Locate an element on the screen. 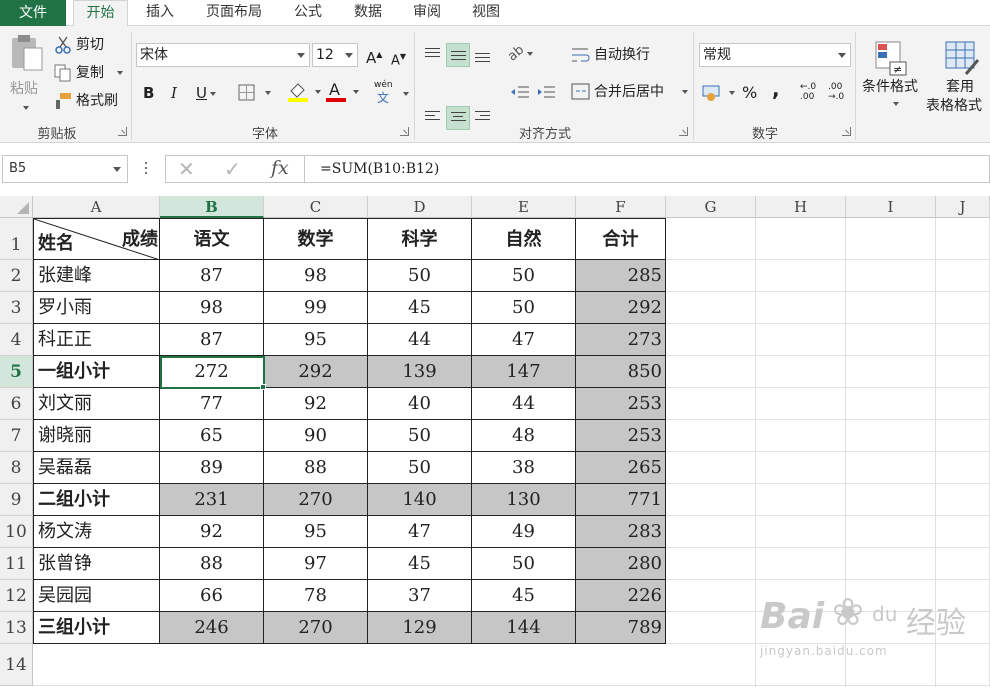 Image resolution: width=990 pixels, height=687 pixels. bold-button: B is located at coordinates (148, 93).